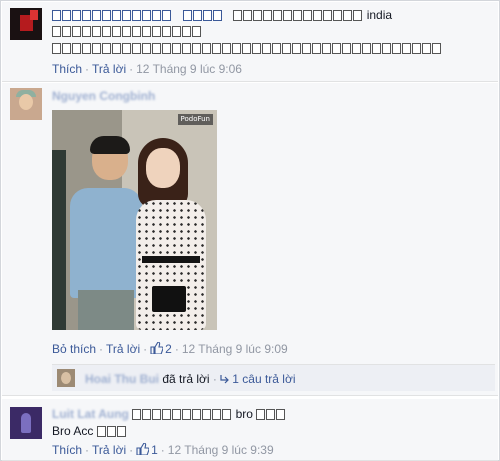 Image resolution: width=500 pixels, height=461 pixels. I want to click on comment-actions: Thích · Trả lời · 1 · 12 Tháng 9 lúc 9:39, so click(163, 450).